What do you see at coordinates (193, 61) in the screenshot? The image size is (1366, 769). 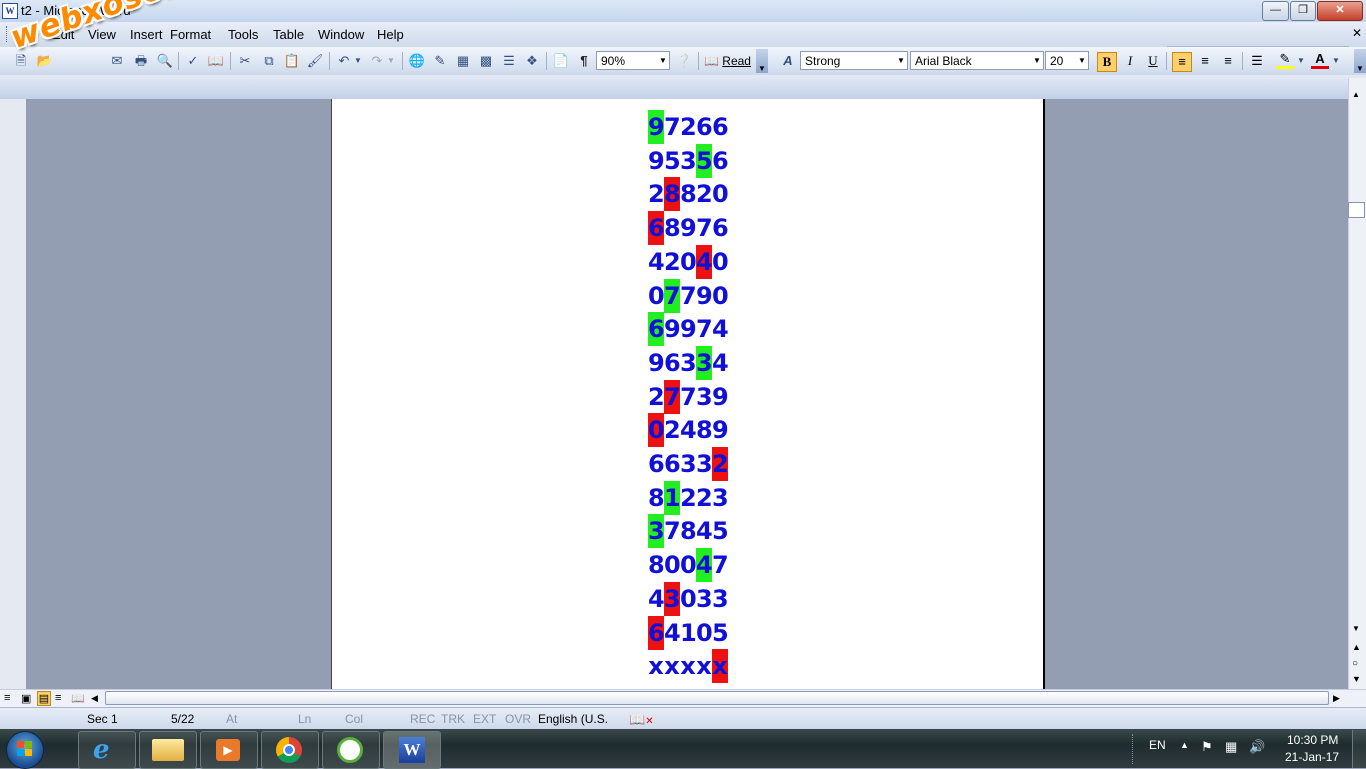 I see `spelling-icon: ✓` at bounding box center [193, 61].